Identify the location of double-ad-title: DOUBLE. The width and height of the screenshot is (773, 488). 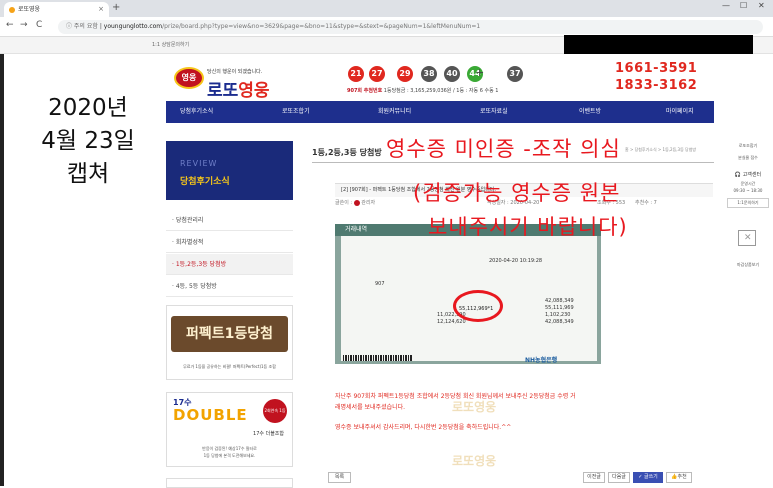
(210, 415).